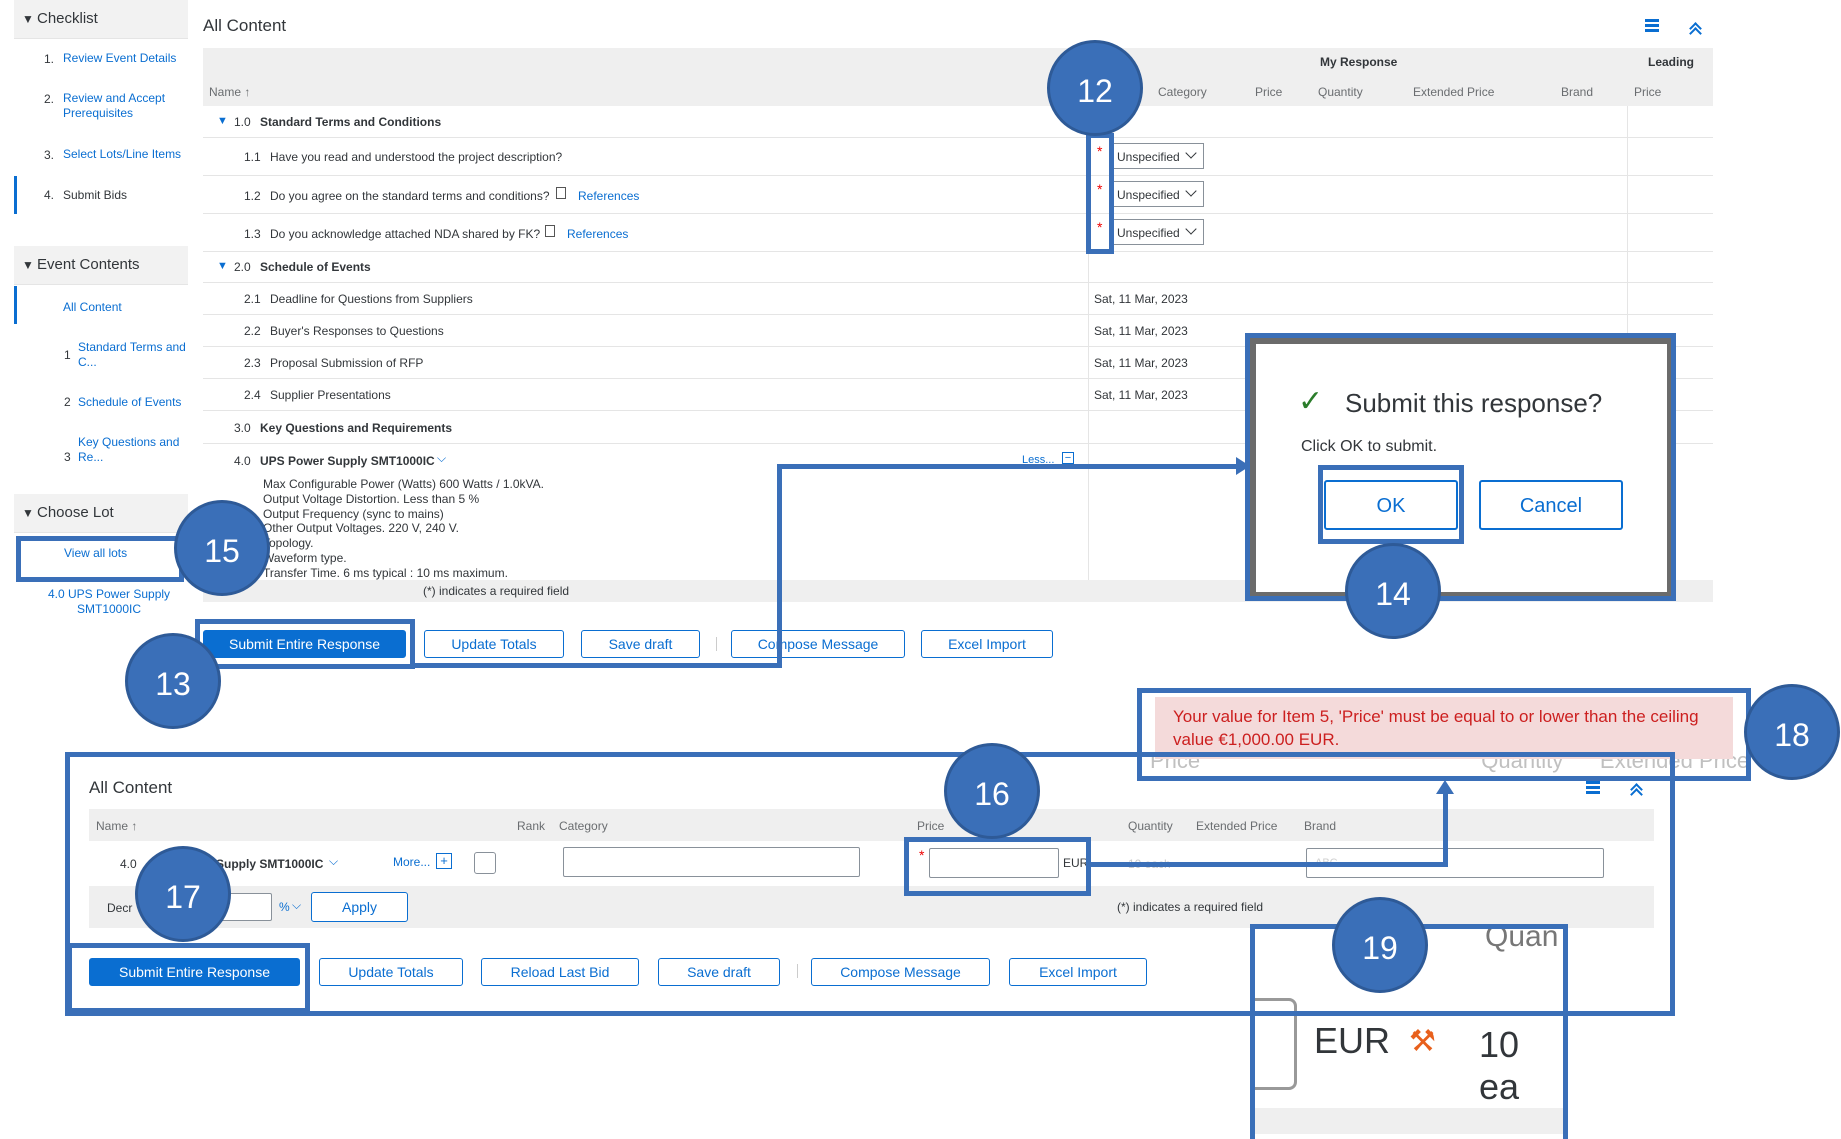 The image size is (1841, 1139). I want to click on row-label: Buyer's Responses to Questions, so click(357, 331).